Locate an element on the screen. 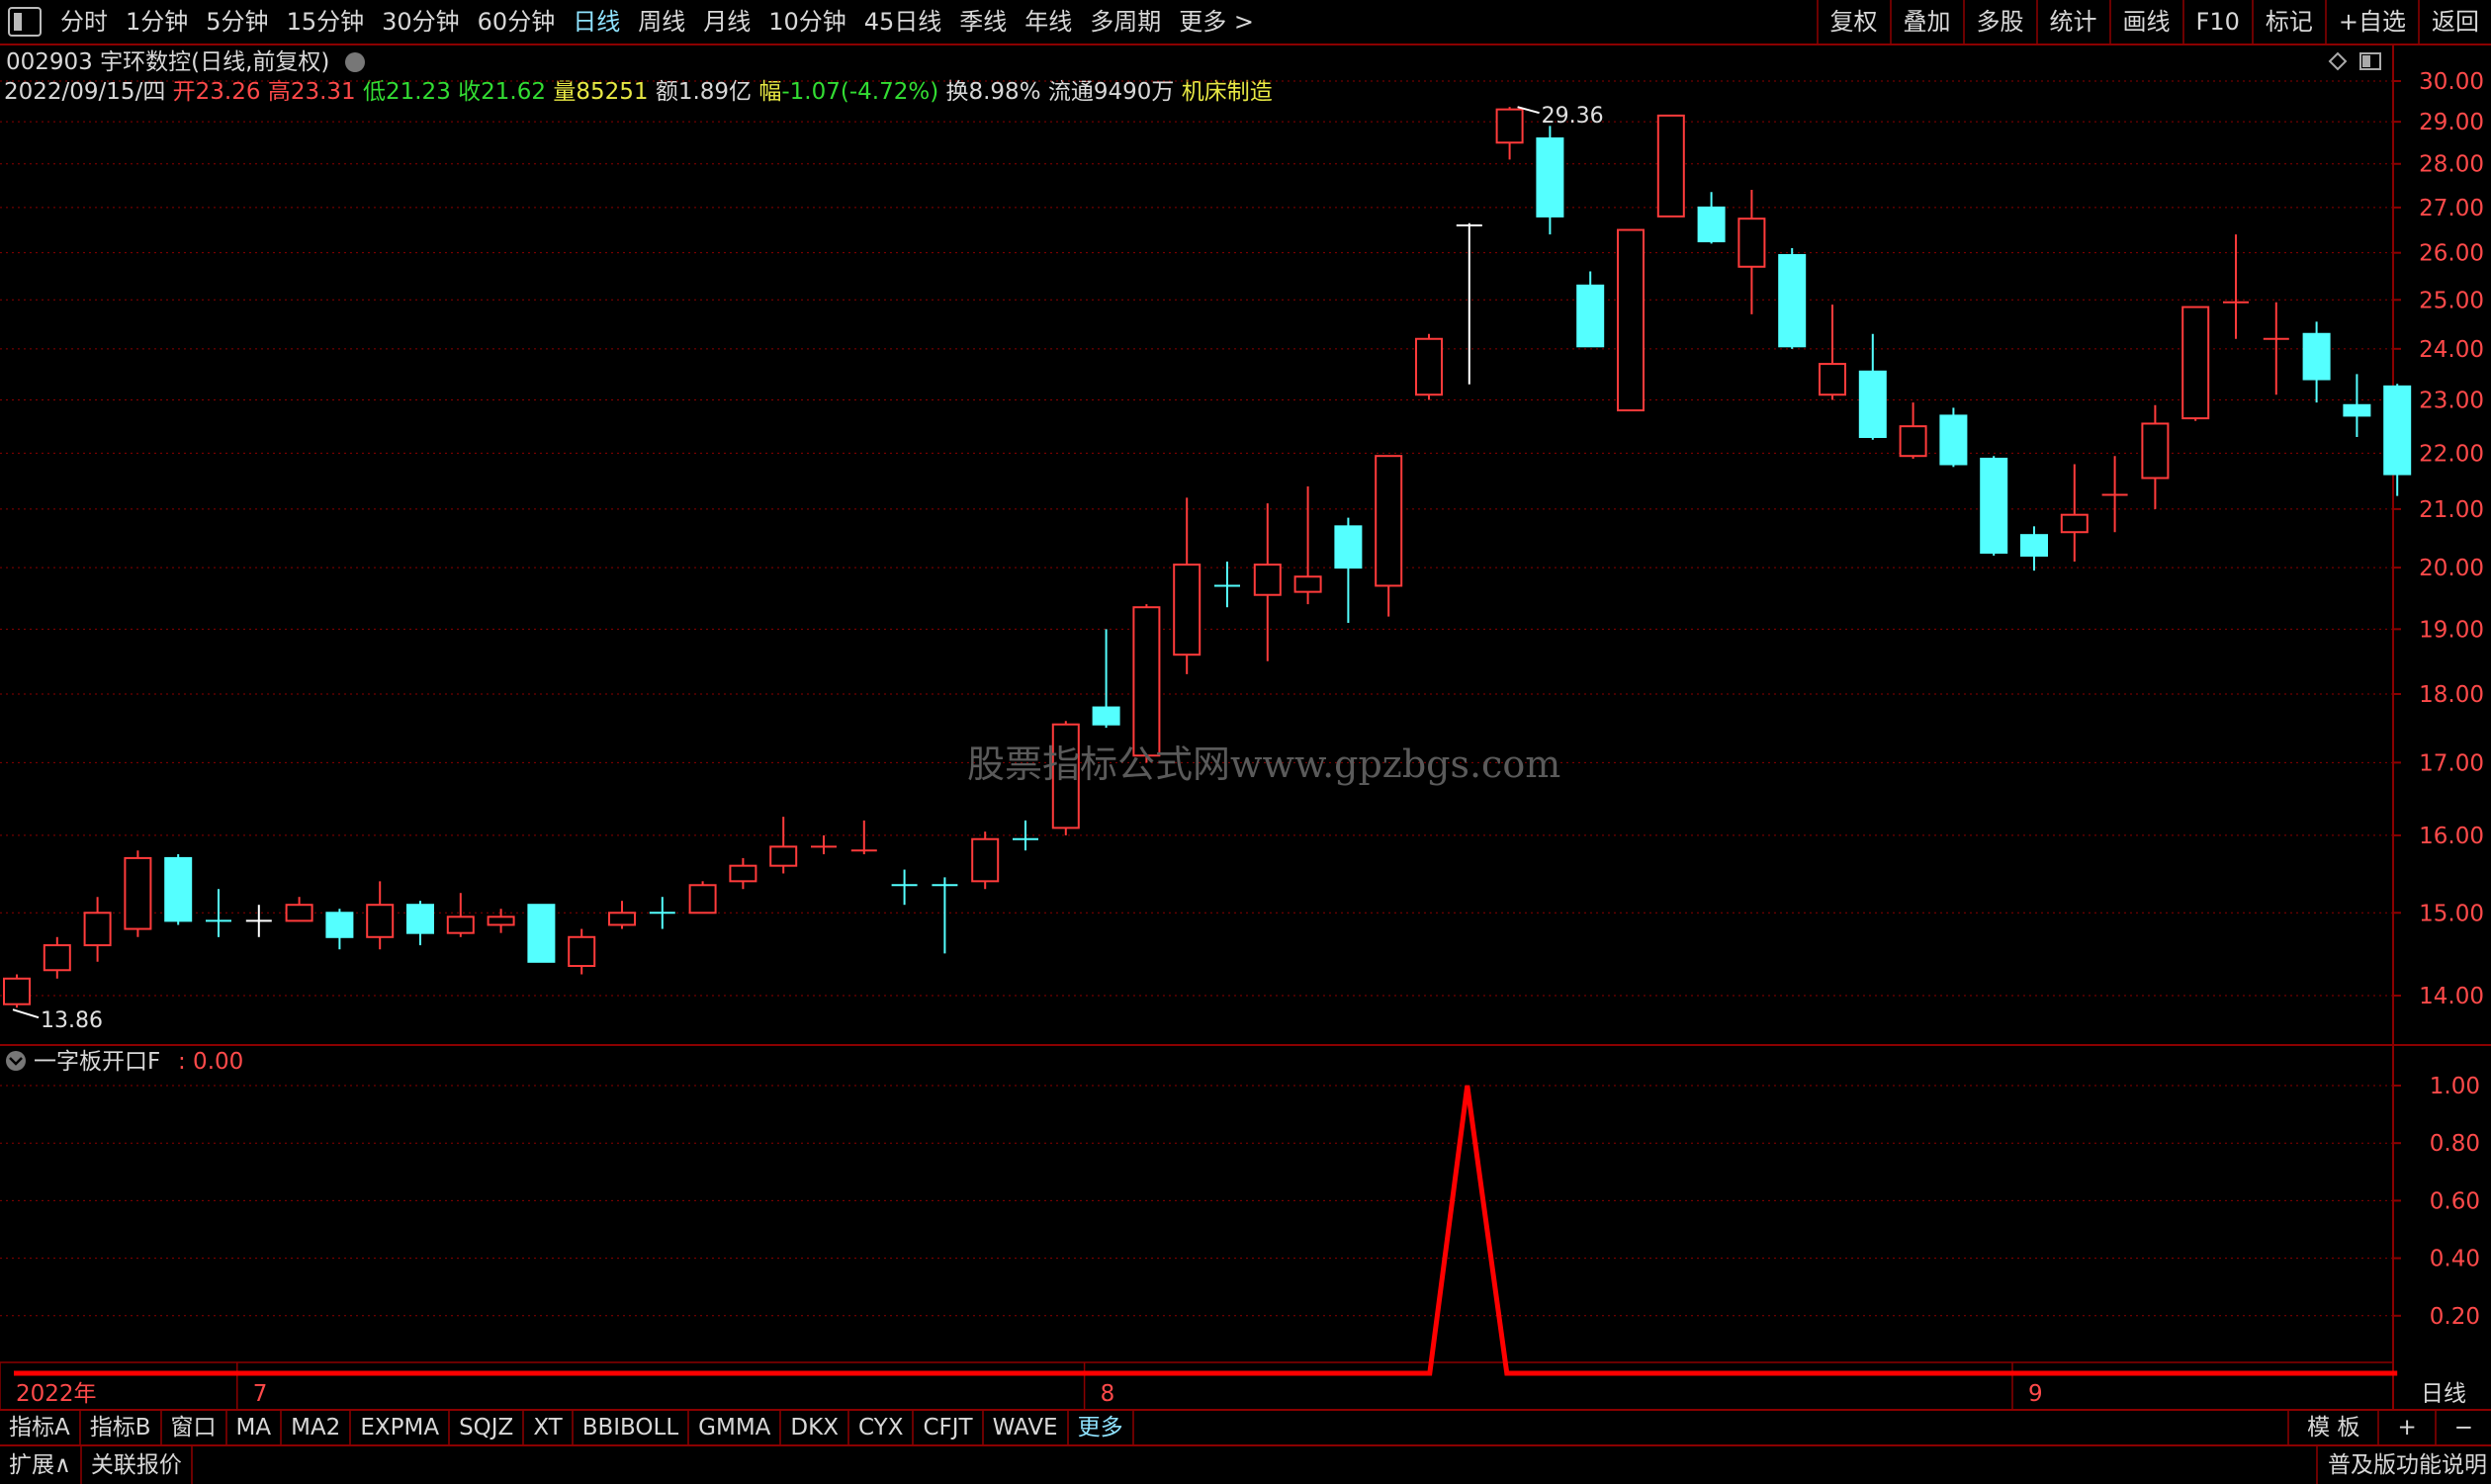  related-quote-button: 关联报价 is located at coordinates (137, 1465).